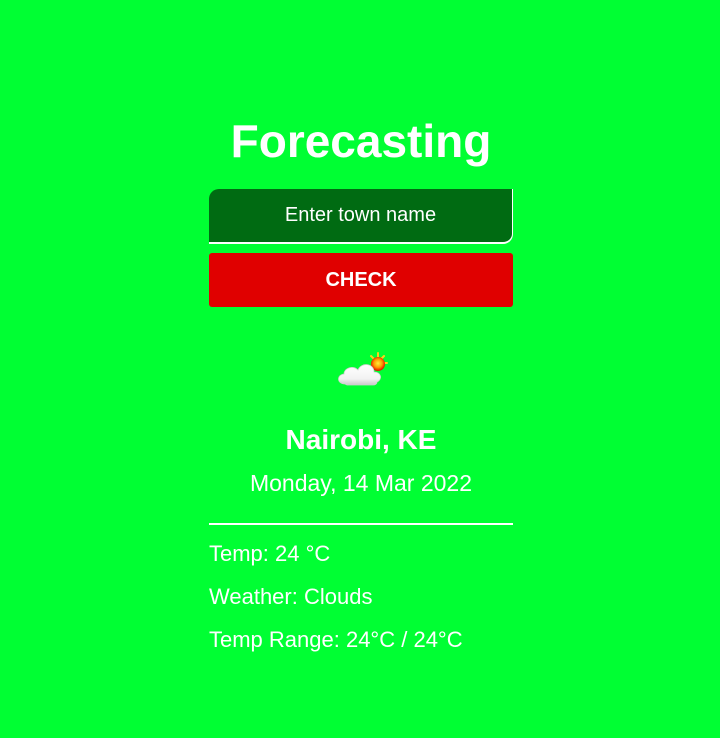 Image resolution: width=720 pixels, height=738 pixels. I want to click on page-title: Forecasting, so click(361, 141).